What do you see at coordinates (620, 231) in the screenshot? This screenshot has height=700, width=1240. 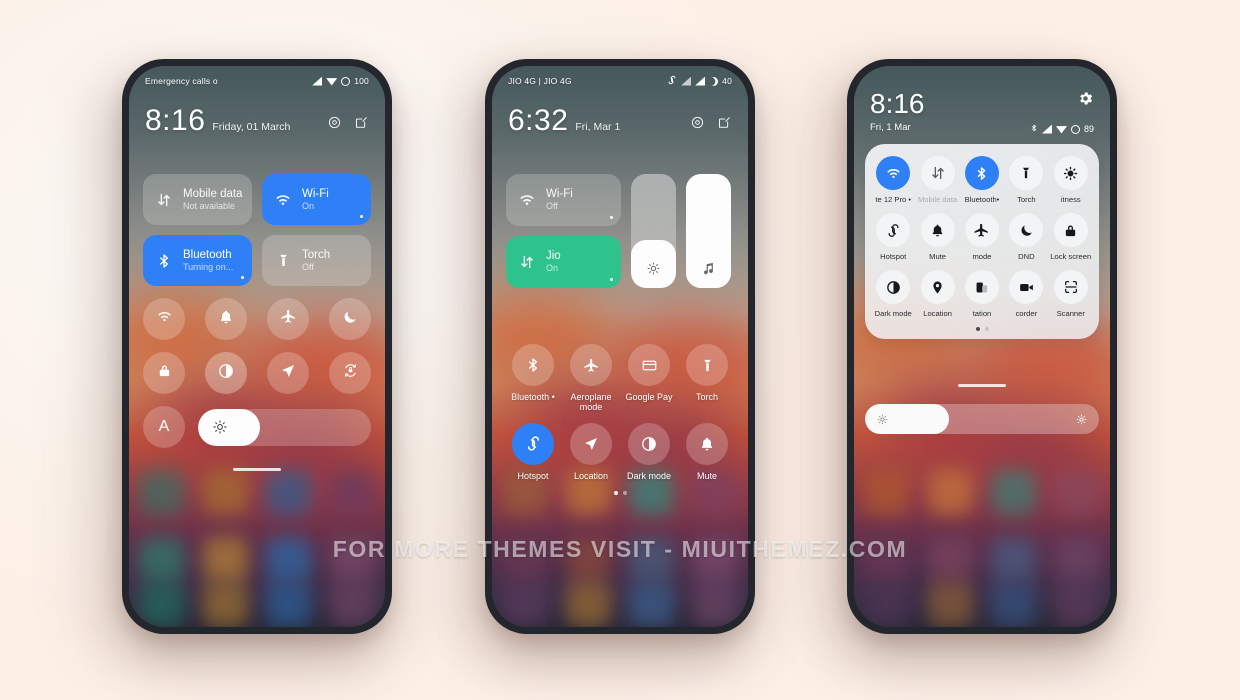 I see `phone-2-tiles: Wi-Fi Off Jio On` at bounding box center [620, 231].